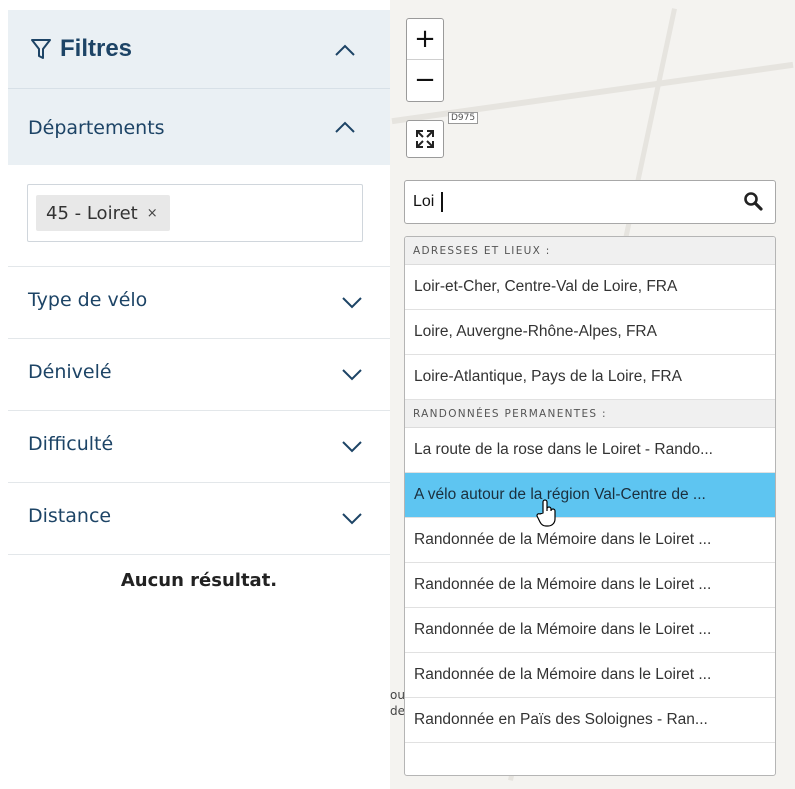  What do you see at coordinates (199, 49) in the screenshot?
I see `filters-header: Filtres` at bounding box center [199, 49].